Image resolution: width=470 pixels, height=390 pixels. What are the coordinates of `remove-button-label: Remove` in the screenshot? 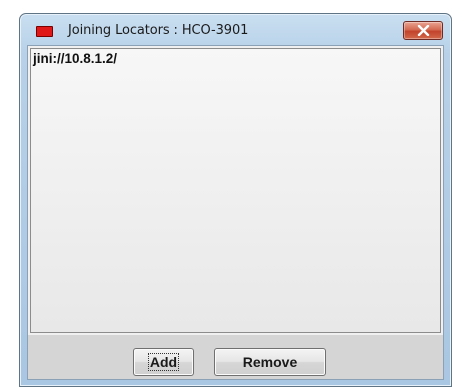 It's located at (270, 362).